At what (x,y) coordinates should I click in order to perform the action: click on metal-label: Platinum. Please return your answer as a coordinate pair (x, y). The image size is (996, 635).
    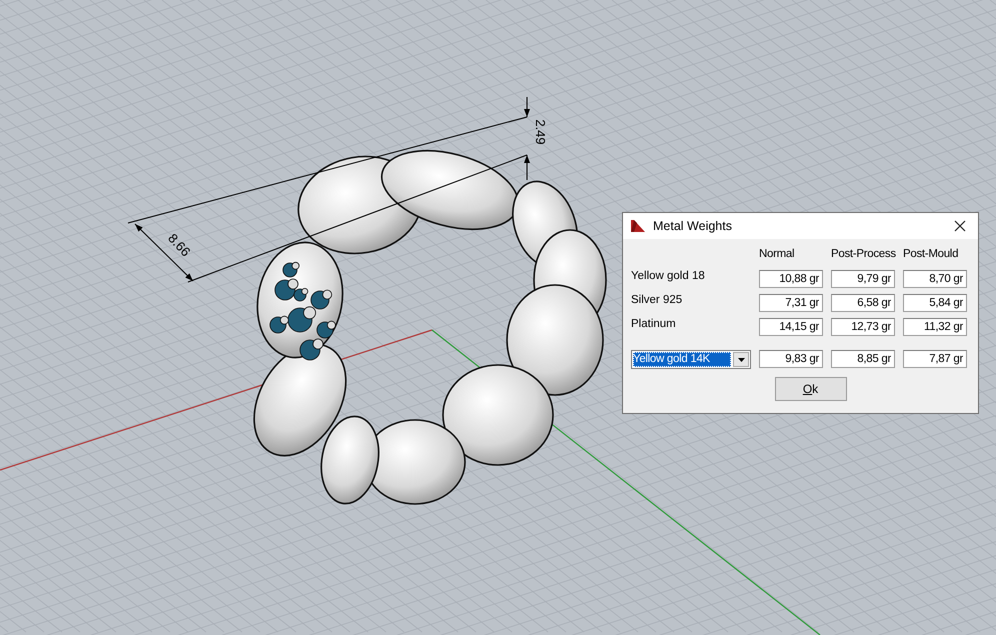
    Looking at the image, I should click on (653, 324).